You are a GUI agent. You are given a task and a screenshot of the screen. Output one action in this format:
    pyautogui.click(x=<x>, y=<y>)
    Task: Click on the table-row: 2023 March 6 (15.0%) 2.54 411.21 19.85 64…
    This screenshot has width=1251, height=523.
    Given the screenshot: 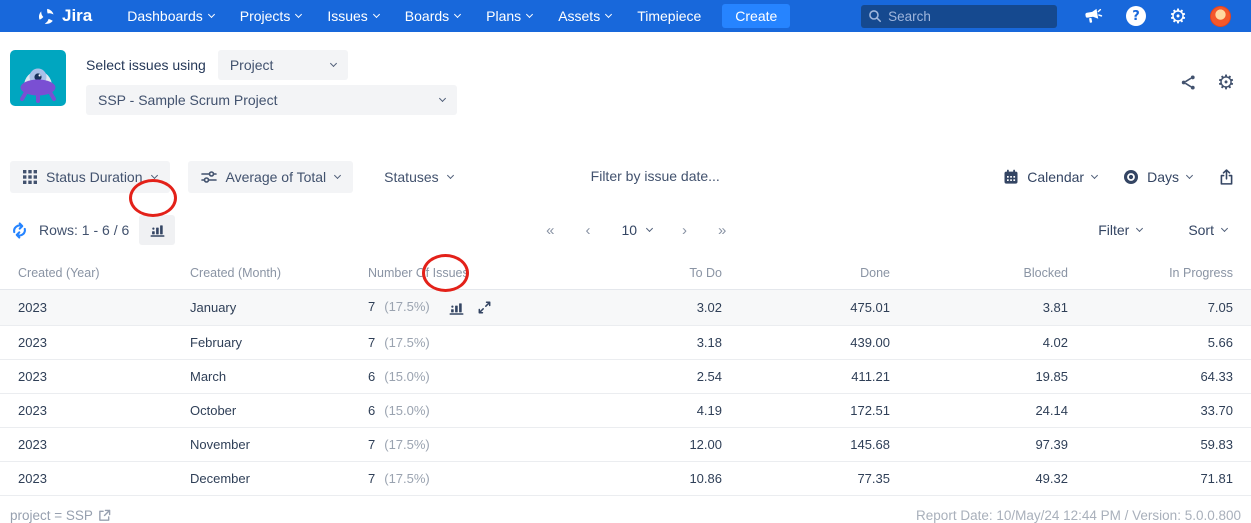 What is the action you would take?
    pyautogui.click(x=625, y=376)
    